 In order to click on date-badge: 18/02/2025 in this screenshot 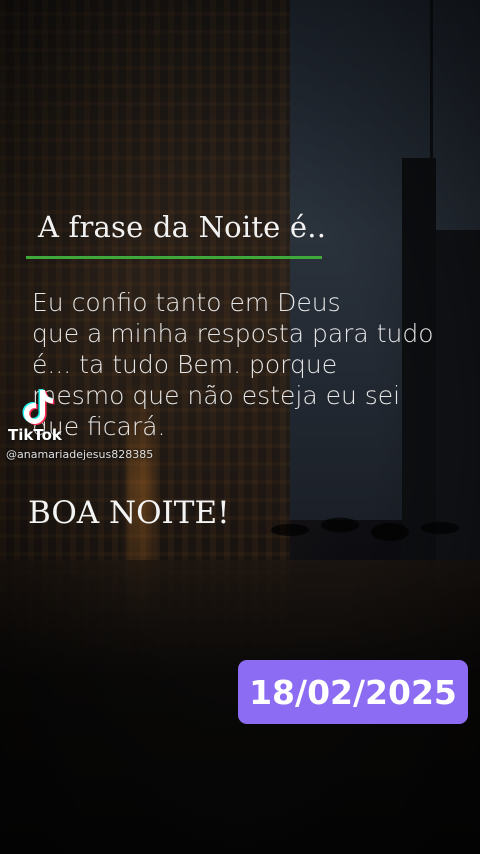, I will do `click(353, 692)`.